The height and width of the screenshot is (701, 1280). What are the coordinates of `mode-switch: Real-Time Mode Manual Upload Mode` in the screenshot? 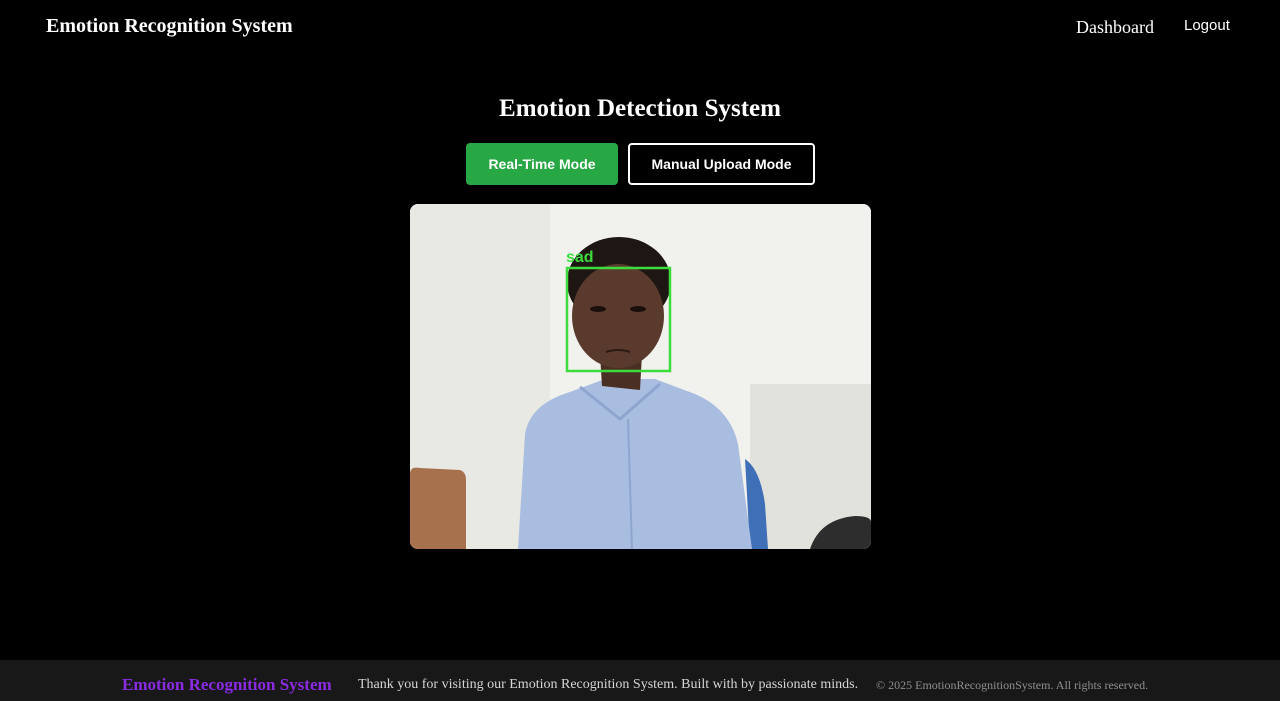 It's located at (640, 164).